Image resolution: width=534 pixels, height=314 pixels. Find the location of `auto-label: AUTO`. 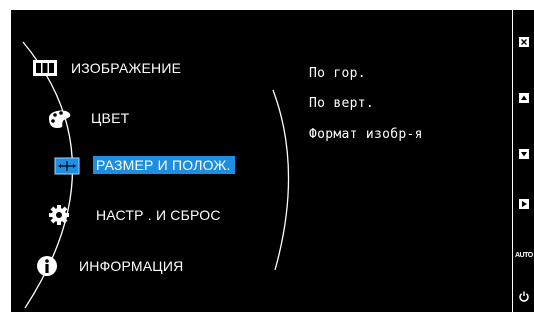

auto-label: AUTO is located at coordinates (524, 255).